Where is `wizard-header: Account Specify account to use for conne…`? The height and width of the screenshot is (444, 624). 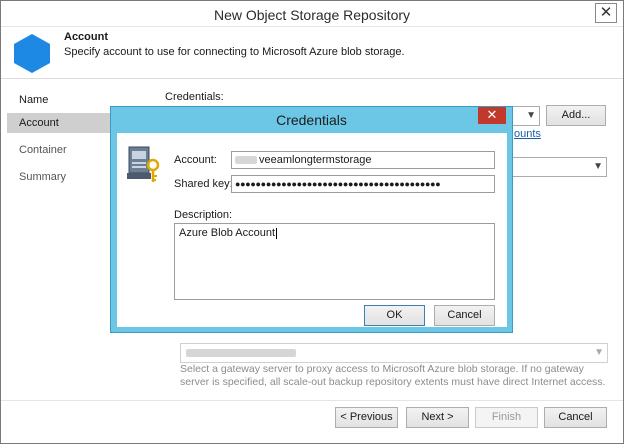
wizard-header: Account Specify account to use for conne… is located at coordinates (312, 53).